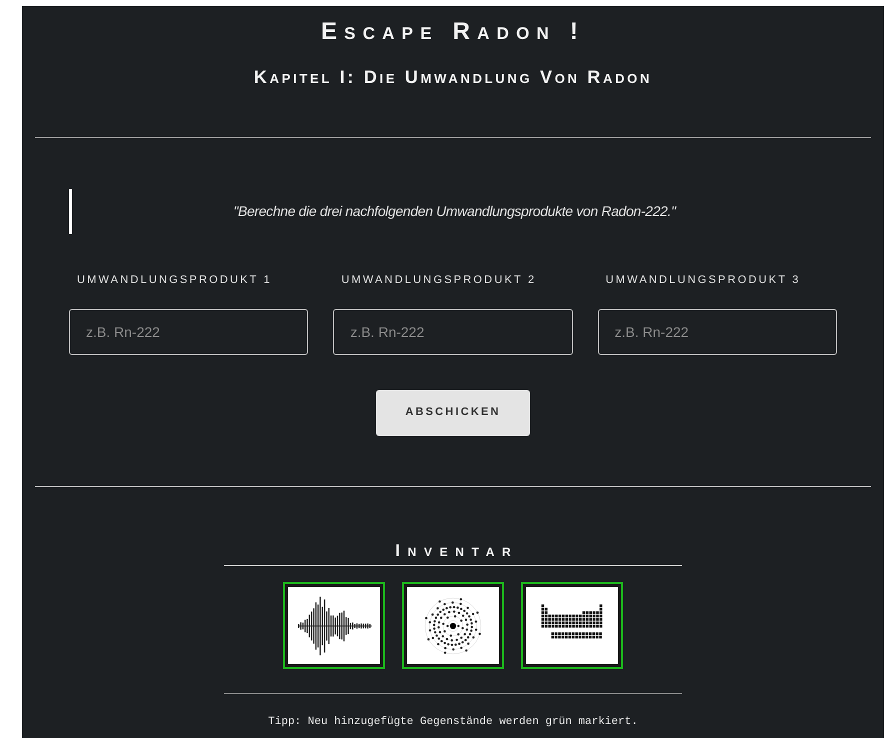 The width and height of the screenshot is (896, 738). I want to click on tip-text: Tipp: Neu hinzugefügte Gegenstände werden grün markiert., so click(453, 722).